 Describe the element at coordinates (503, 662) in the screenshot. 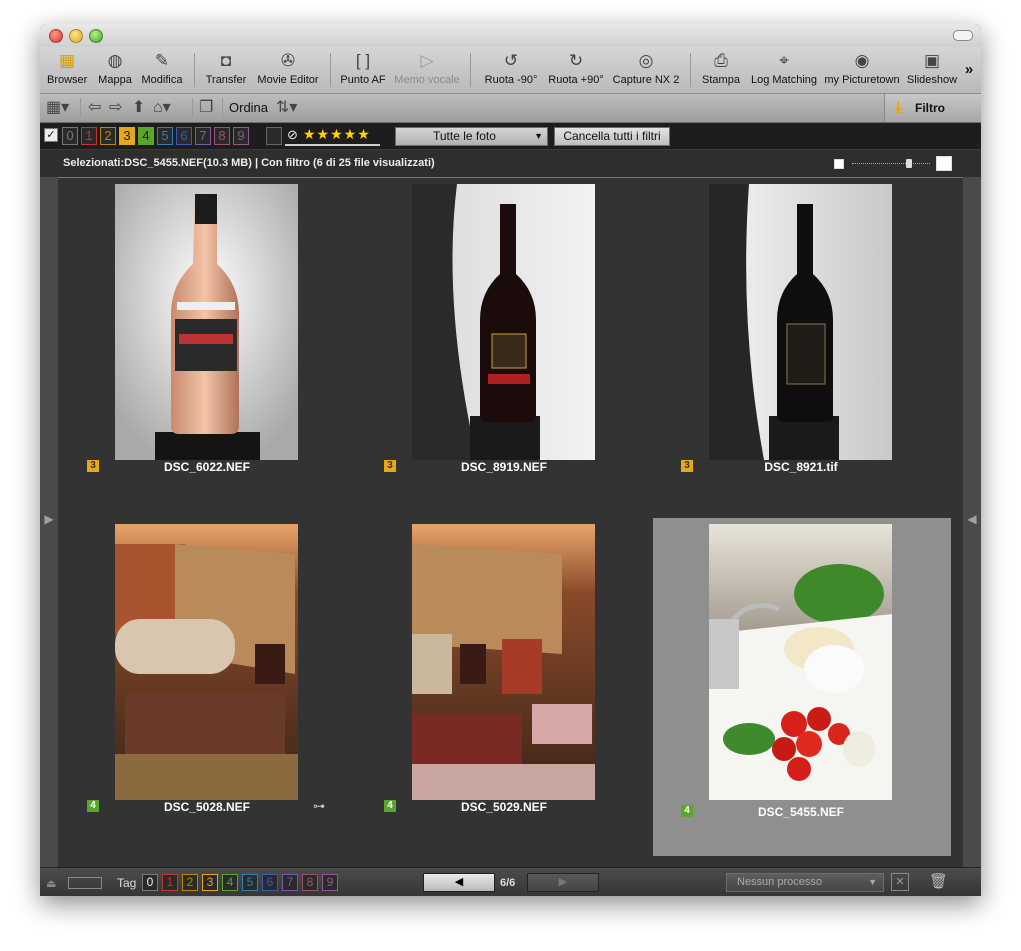

I see `photo-thumbnail-gift-box-meats` at that location.